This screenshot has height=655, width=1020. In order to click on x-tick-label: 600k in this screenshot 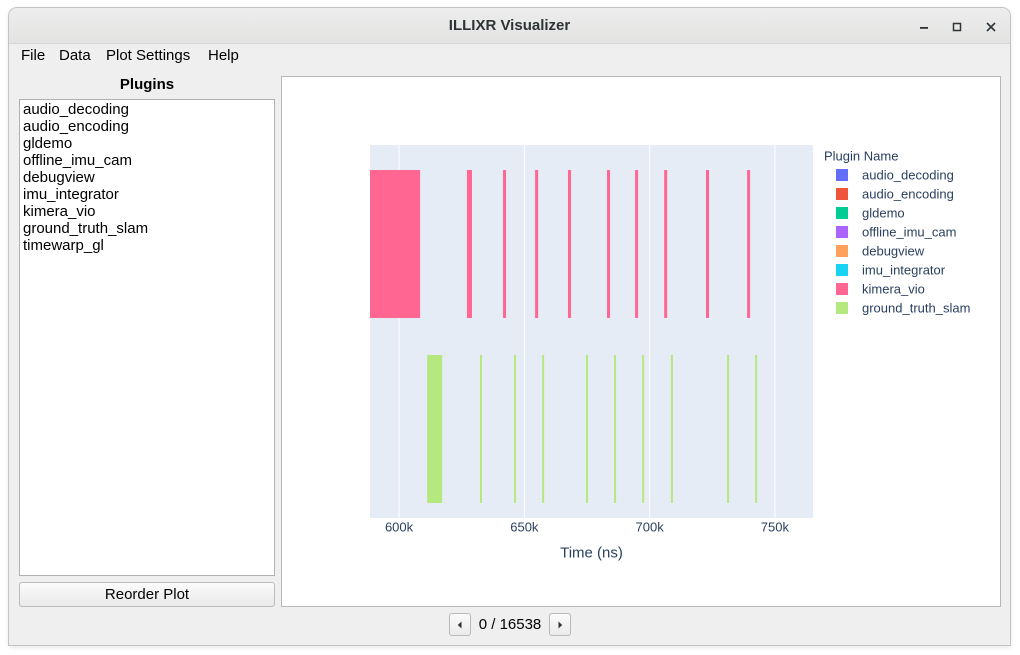, I will do `click(399, 527)`.